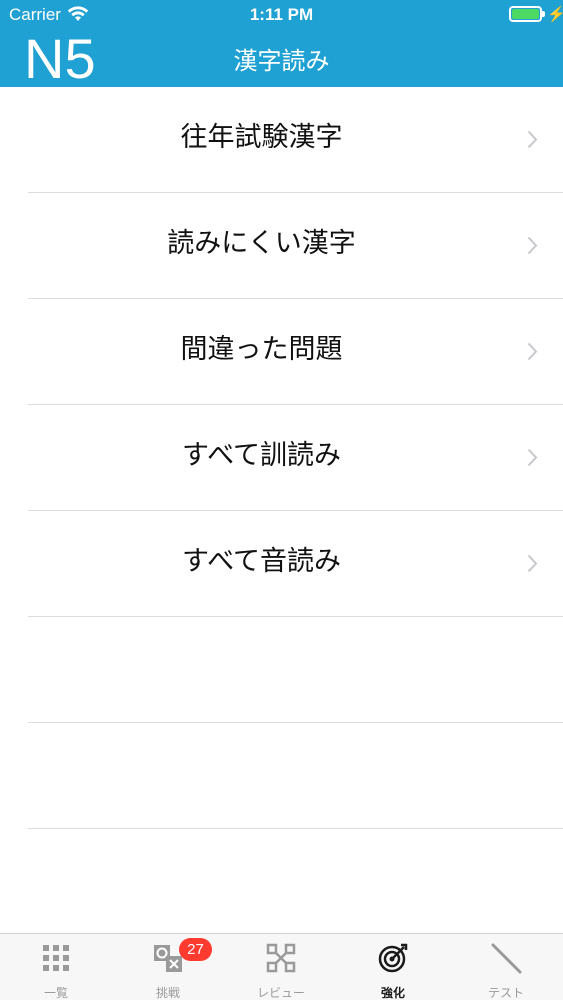 This screenshot has height=1000, width=563. What do you see at coordinates (55, 993) in the screenshot?
I see `tab-label: 一覧` at bounding box center [55, 993].